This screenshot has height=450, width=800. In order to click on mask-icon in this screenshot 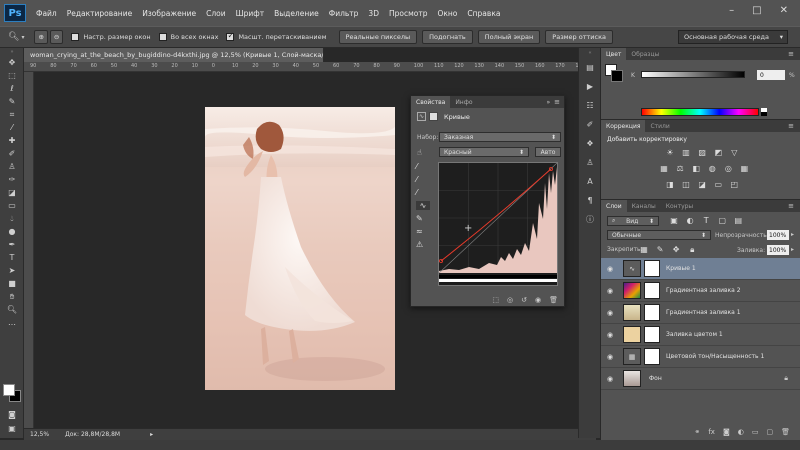, I will do `click(433, 116)`.